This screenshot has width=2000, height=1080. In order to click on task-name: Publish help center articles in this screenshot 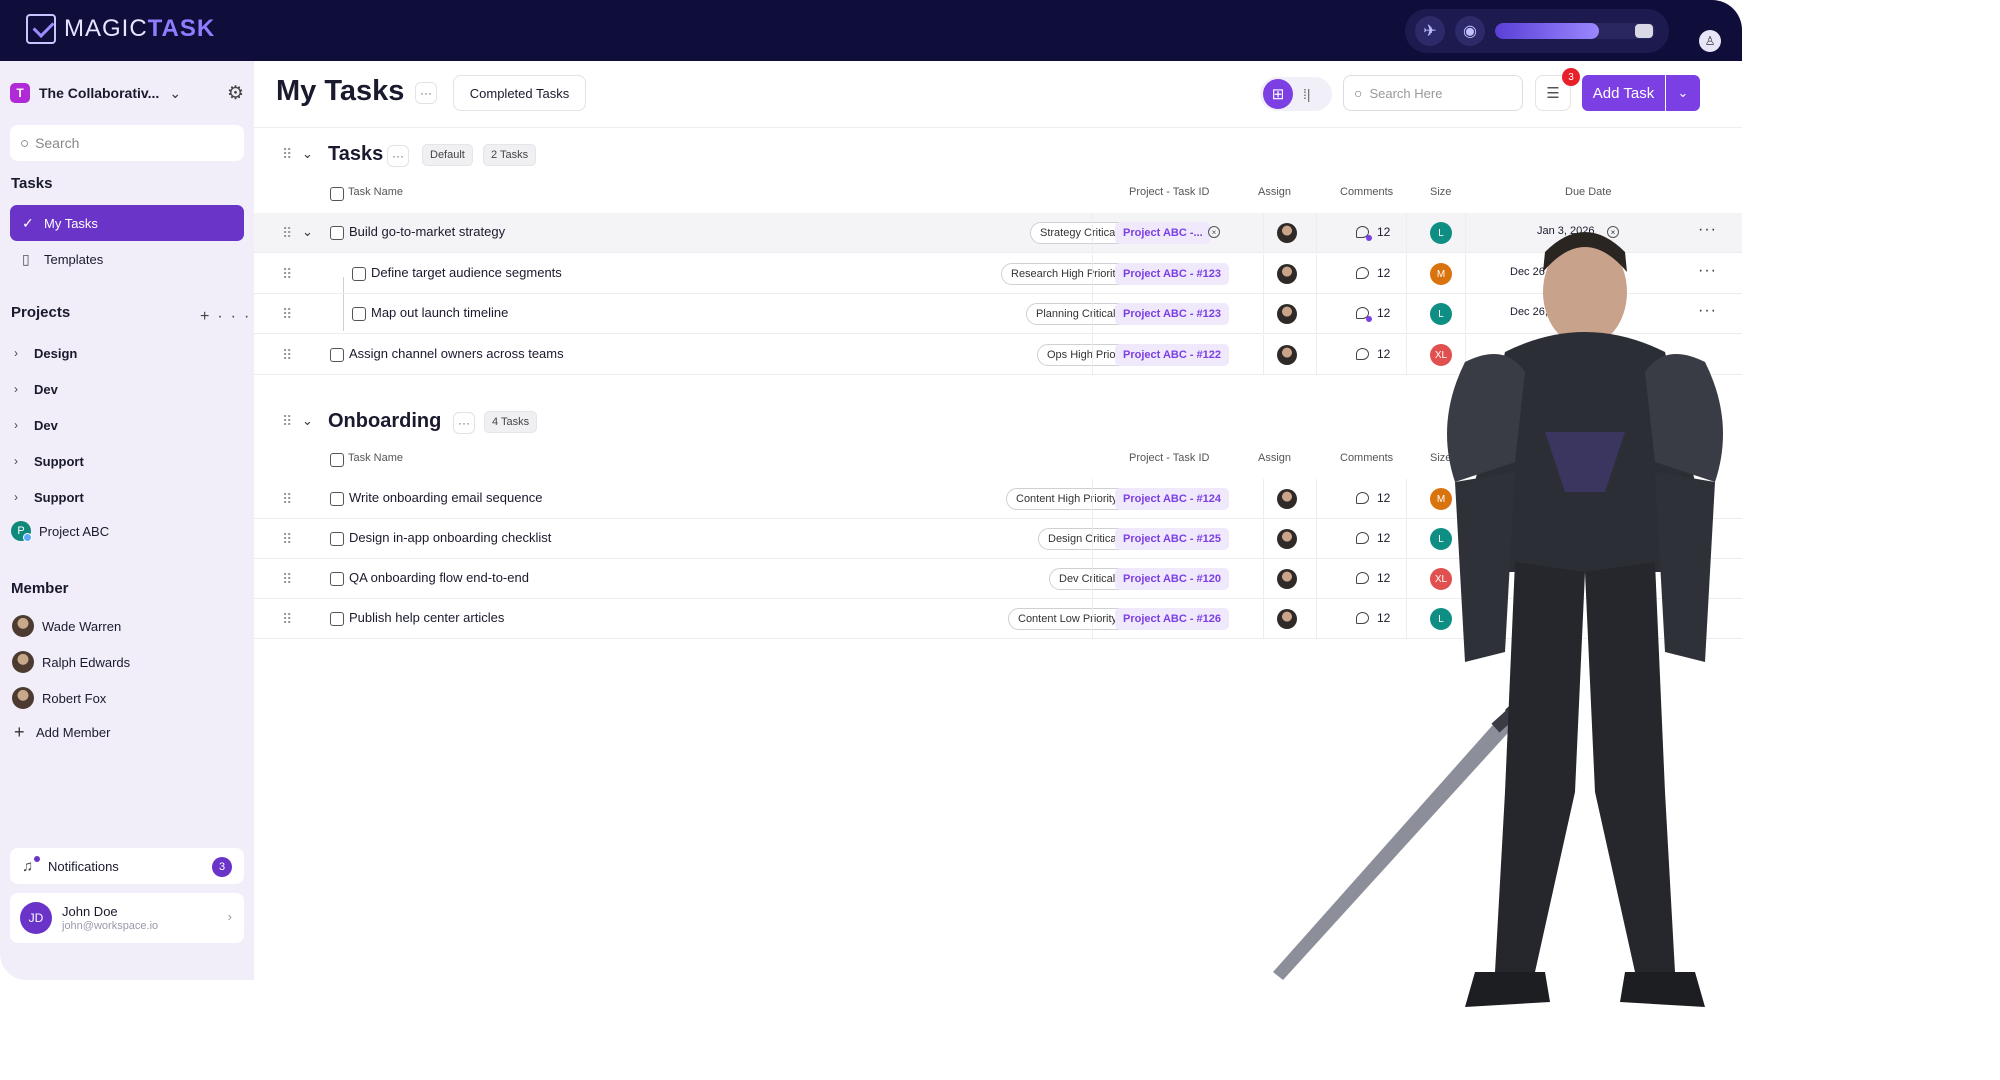, I will do `click(426, 617)`.